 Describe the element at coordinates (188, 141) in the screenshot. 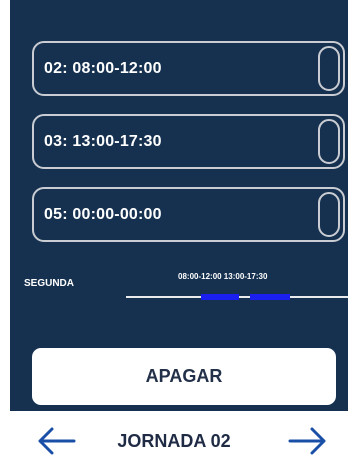

I see `time-slot-03: 03: 13:00-17:30` at that location.